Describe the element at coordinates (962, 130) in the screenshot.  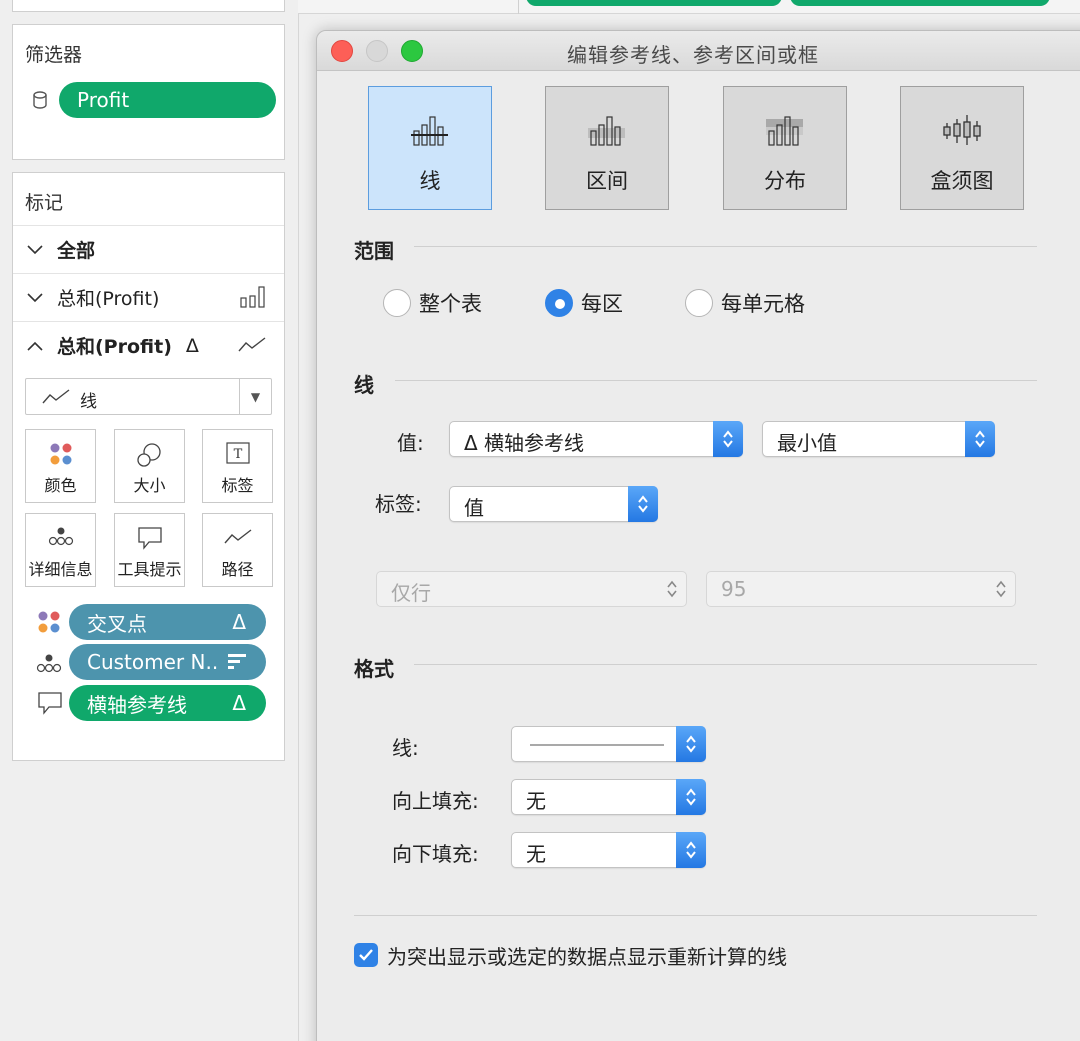
I see `box-plot-icon` at that location.